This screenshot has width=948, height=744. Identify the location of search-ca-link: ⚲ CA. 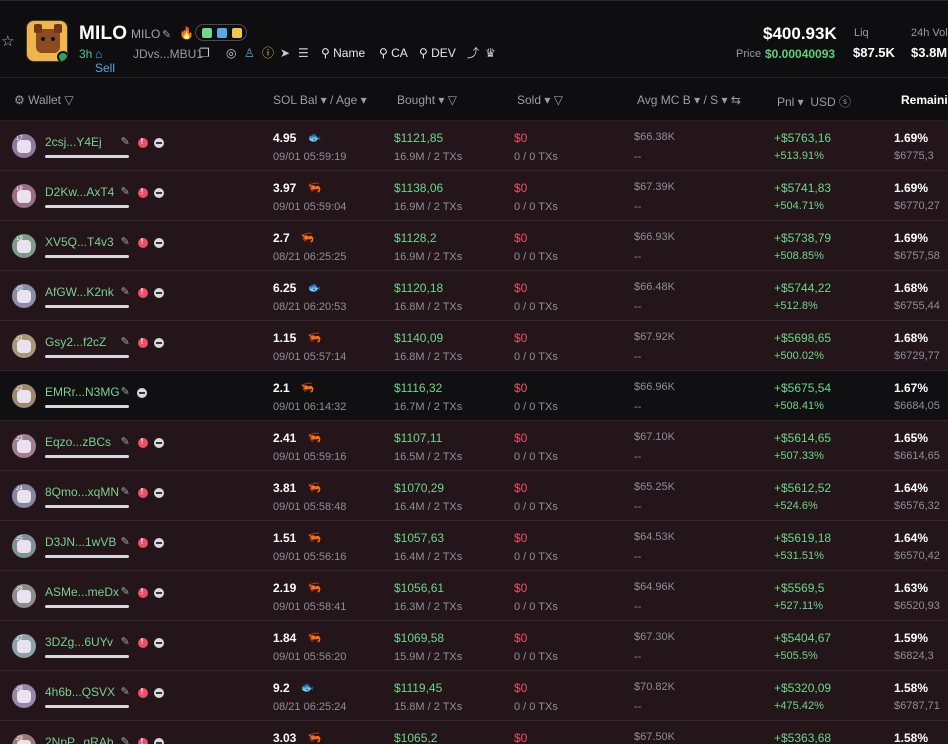
(393, 53).